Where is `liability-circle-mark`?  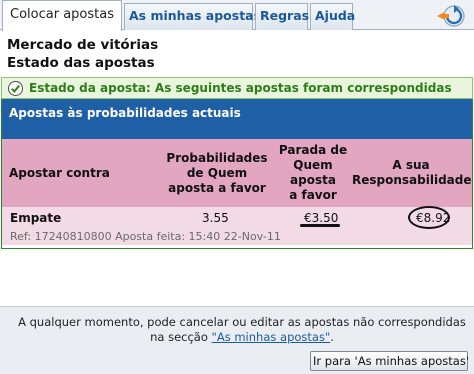 liability-circle-mark is located at coordinates (429, 217).